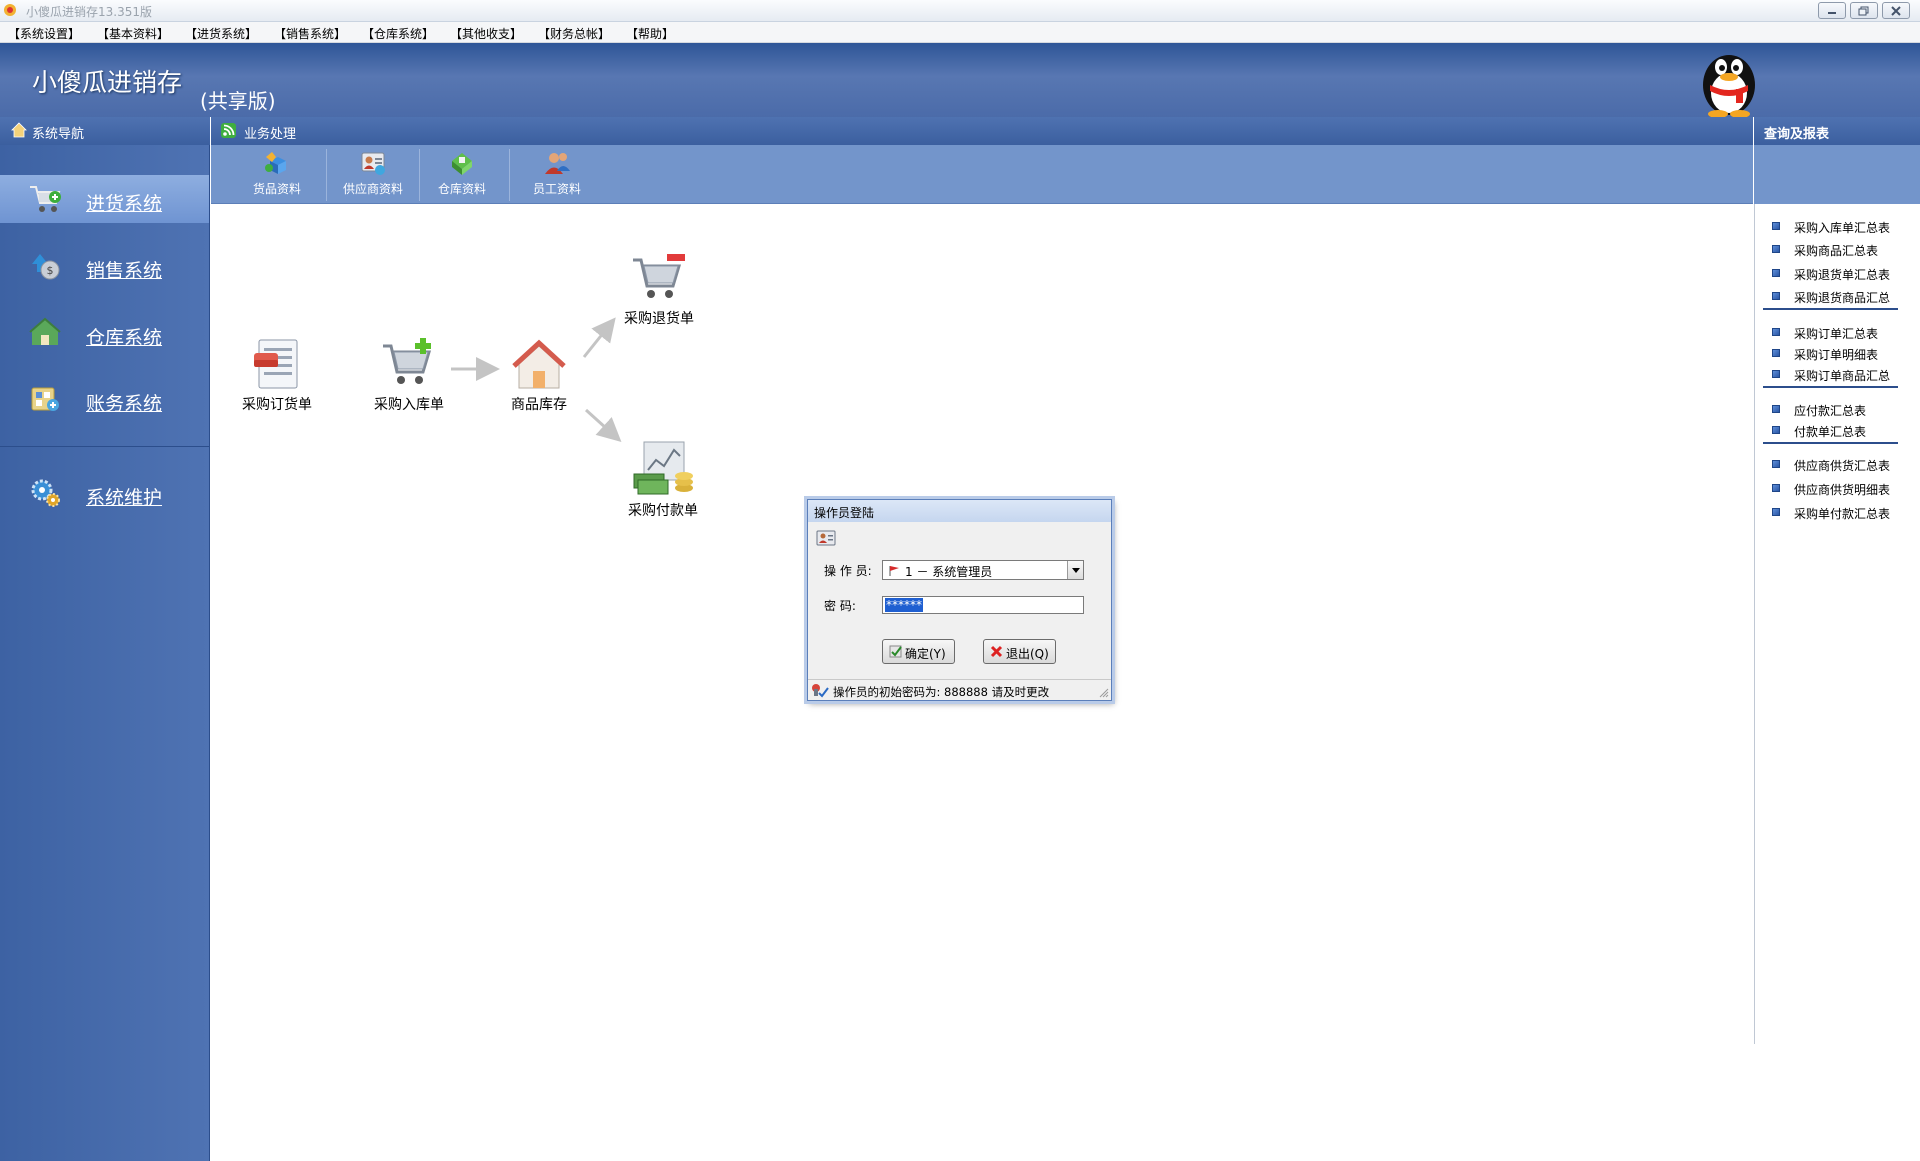  Describe the element at coordinates (107, 82) in the screenshot. I see `app-name: 小傻瓜进销存` at that location.